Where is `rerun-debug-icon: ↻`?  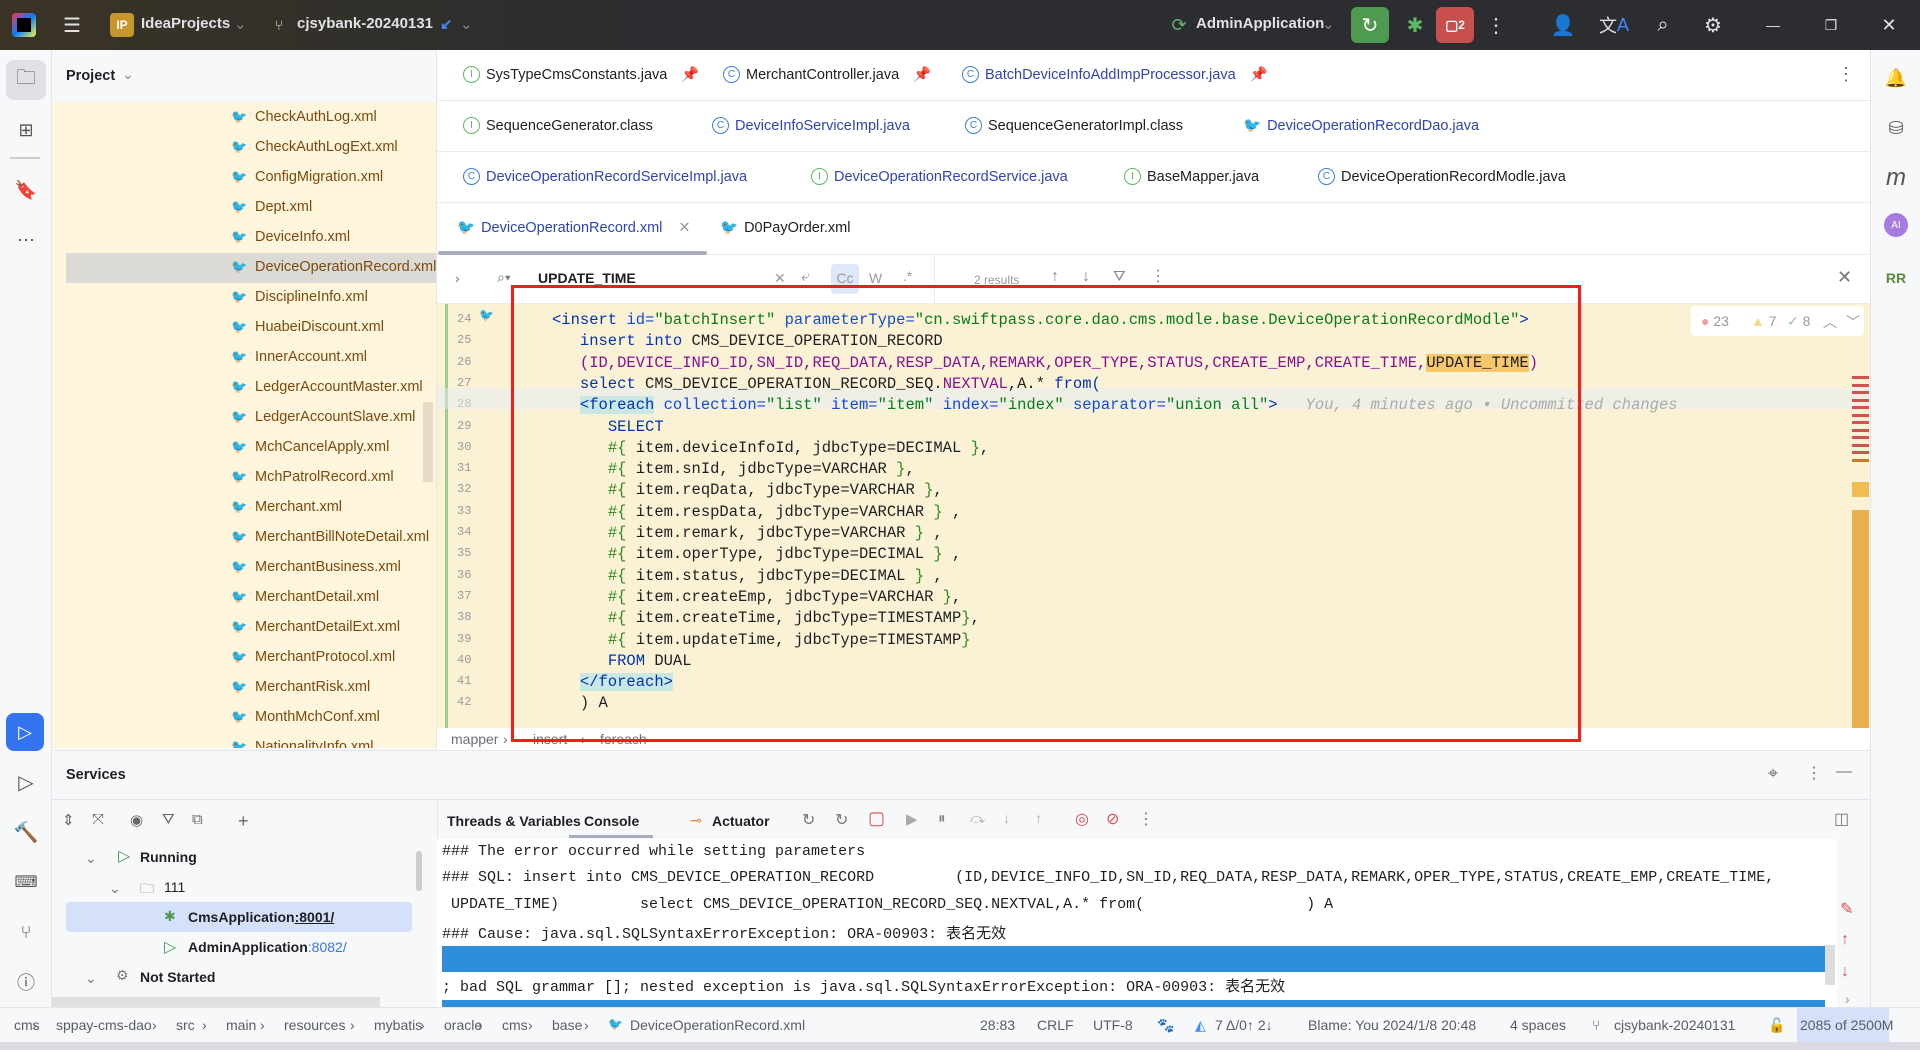
rerun-debug-icon: ↻ is located at coordinates (841, 820).